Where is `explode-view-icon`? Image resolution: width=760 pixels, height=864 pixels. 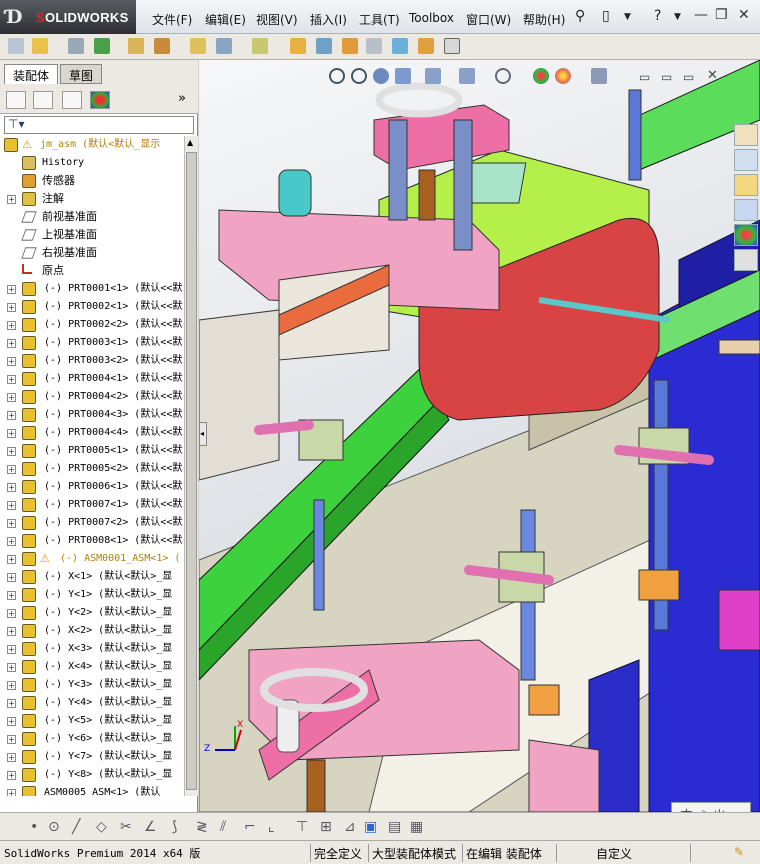 explode-view-icon is located at coordinates (324, 46).